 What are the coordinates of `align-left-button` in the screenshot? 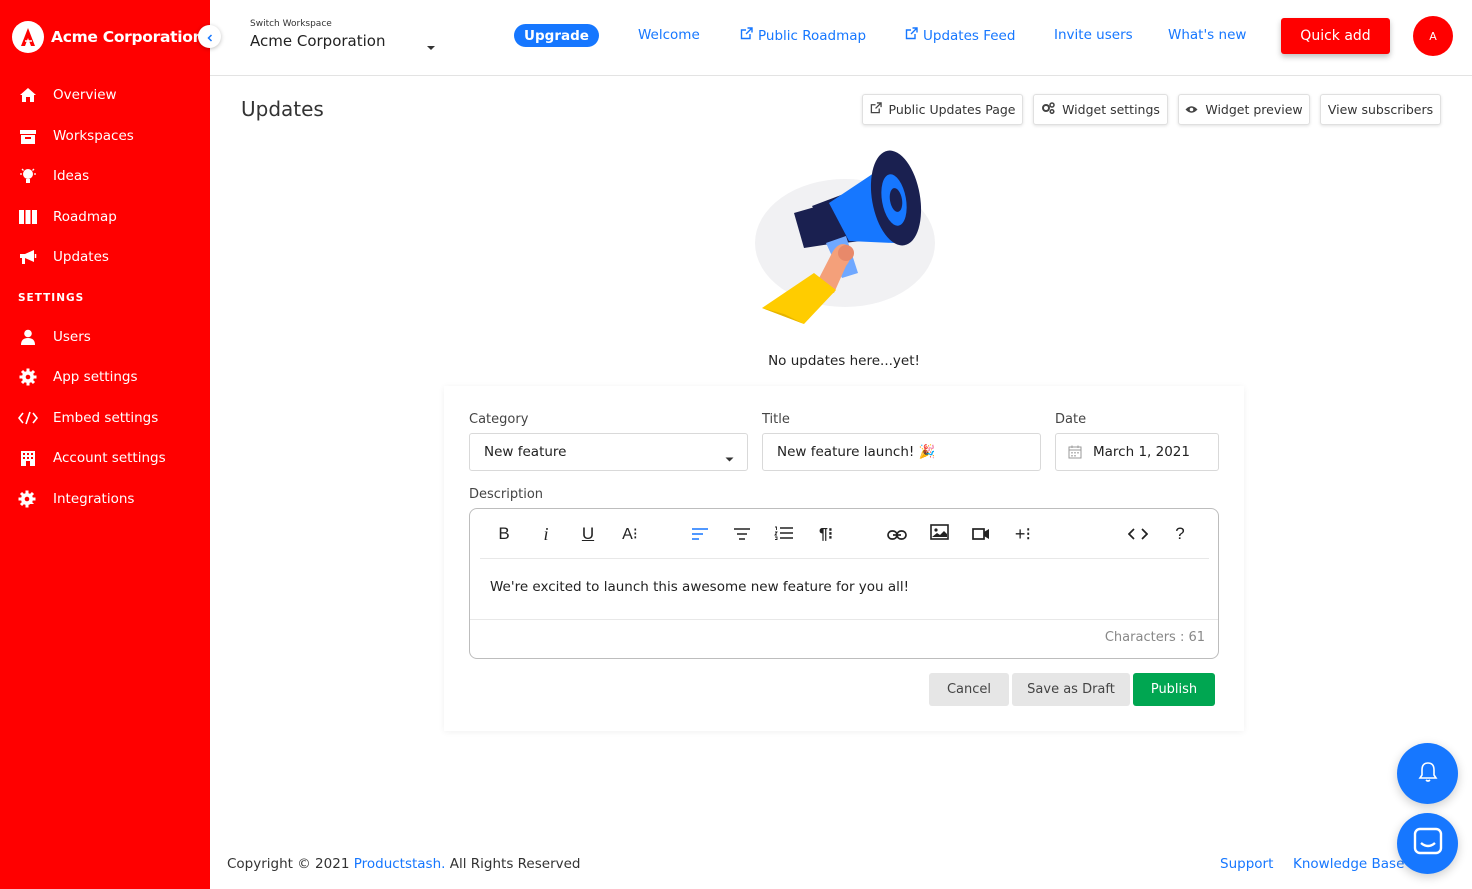 It's located at (700, 534).